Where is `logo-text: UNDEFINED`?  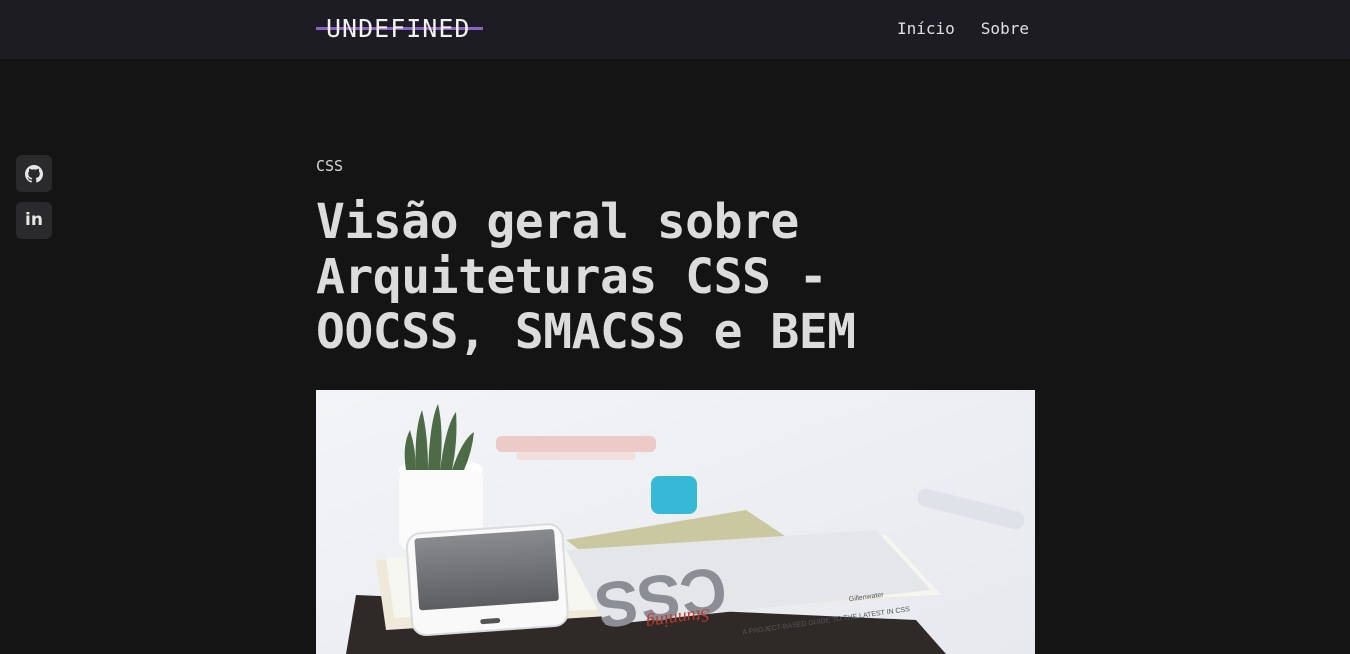 logo-text: UNDEFINED is located at coordinates (398, 28).